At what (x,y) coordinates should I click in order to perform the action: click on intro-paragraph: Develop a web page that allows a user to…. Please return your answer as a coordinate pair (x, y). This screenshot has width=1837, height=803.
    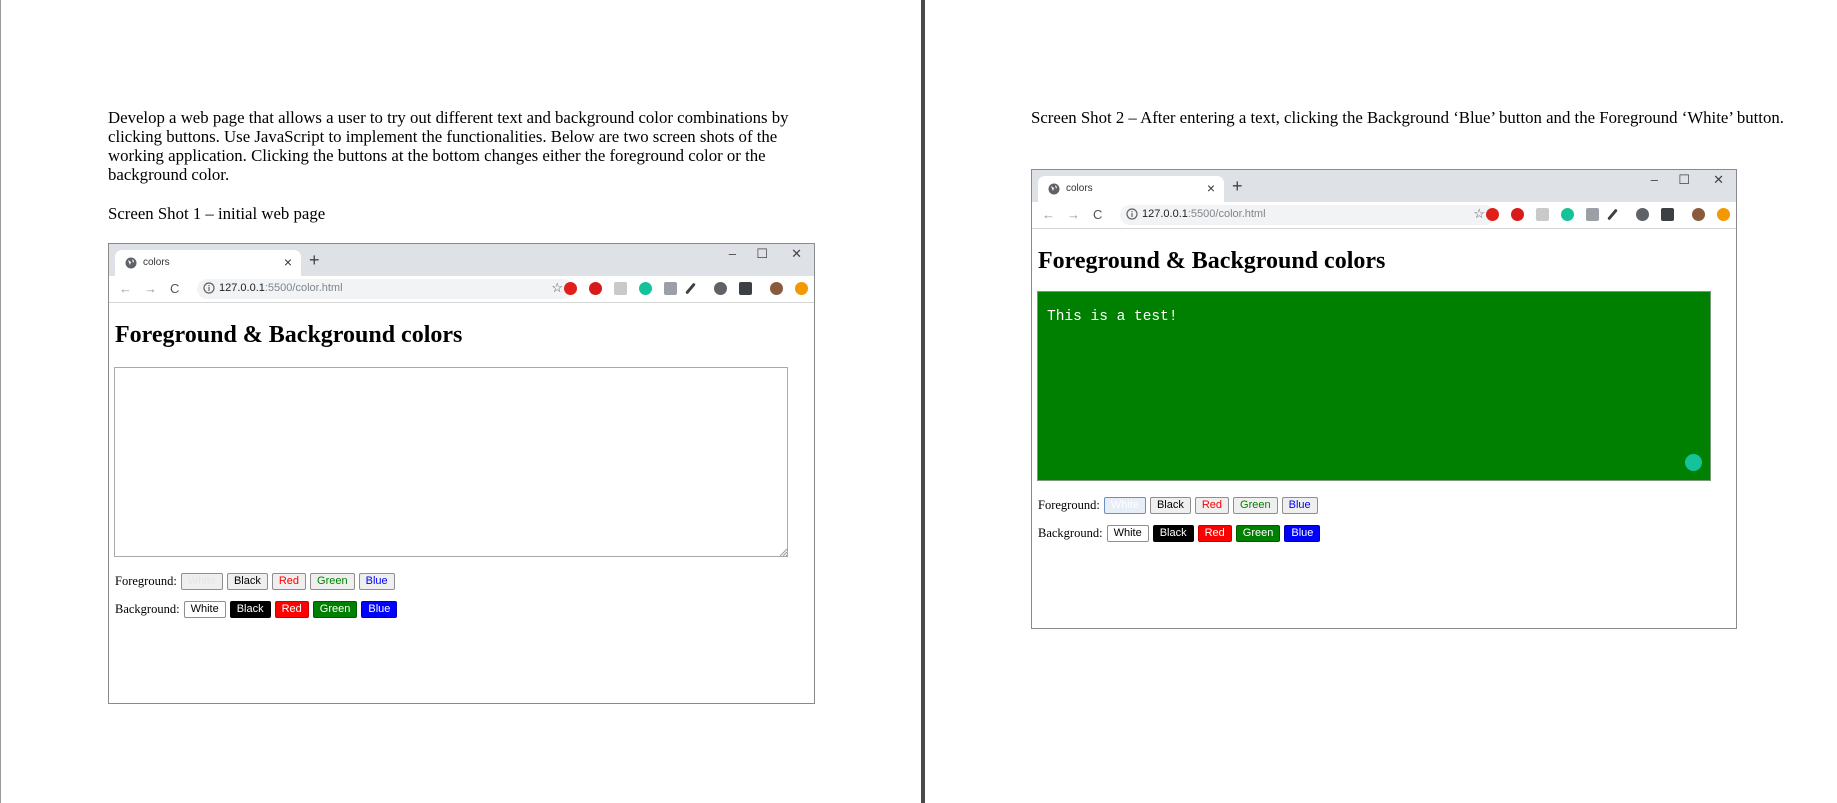
    Looking at the image, I should click on (448, 146).